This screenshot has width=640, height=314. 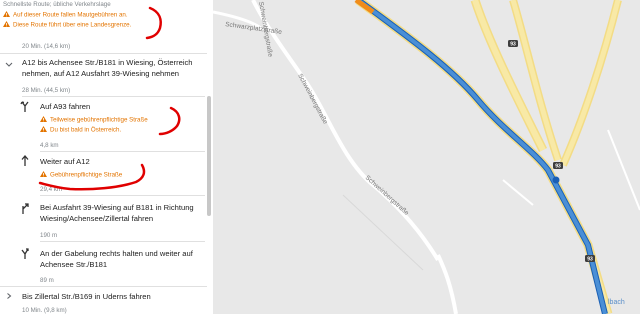 What do you see at coordinates (86, 175) in the screenshot?
I see `step-warning-text: Gebührenpflichtige Straße` at bounding box center [86, 175].